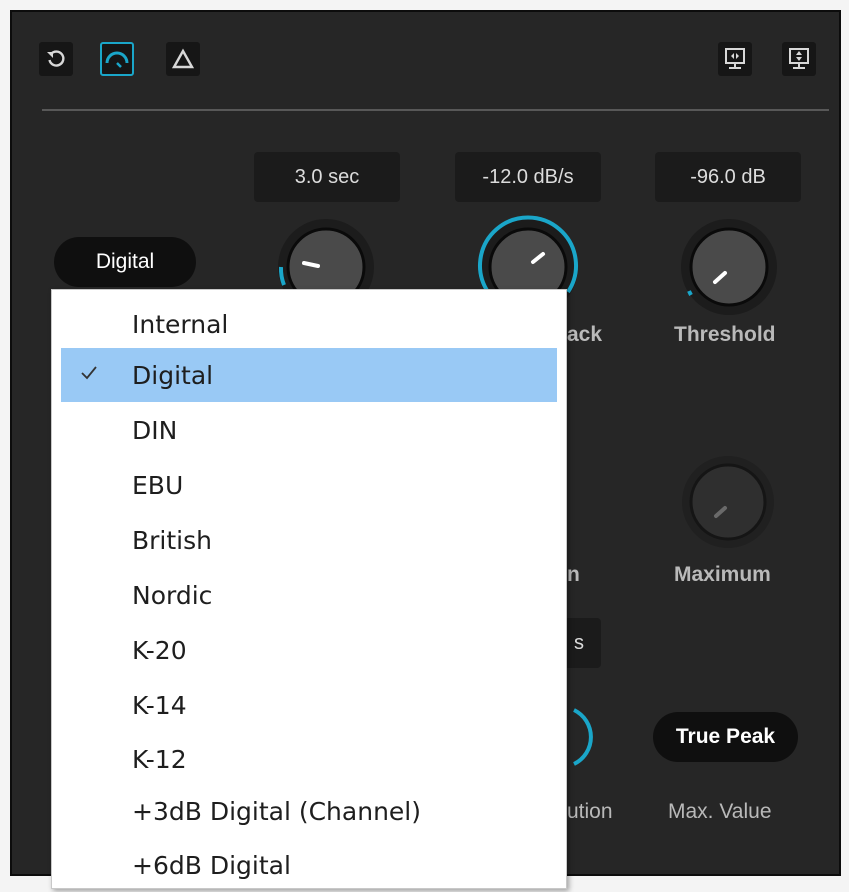 Image resolution: width=849 pixels, height=892 pixels. What do you see at coordinates (89, 373) in the screenshot?
I see `checkmark-icon` at bounding box center [89, 373].